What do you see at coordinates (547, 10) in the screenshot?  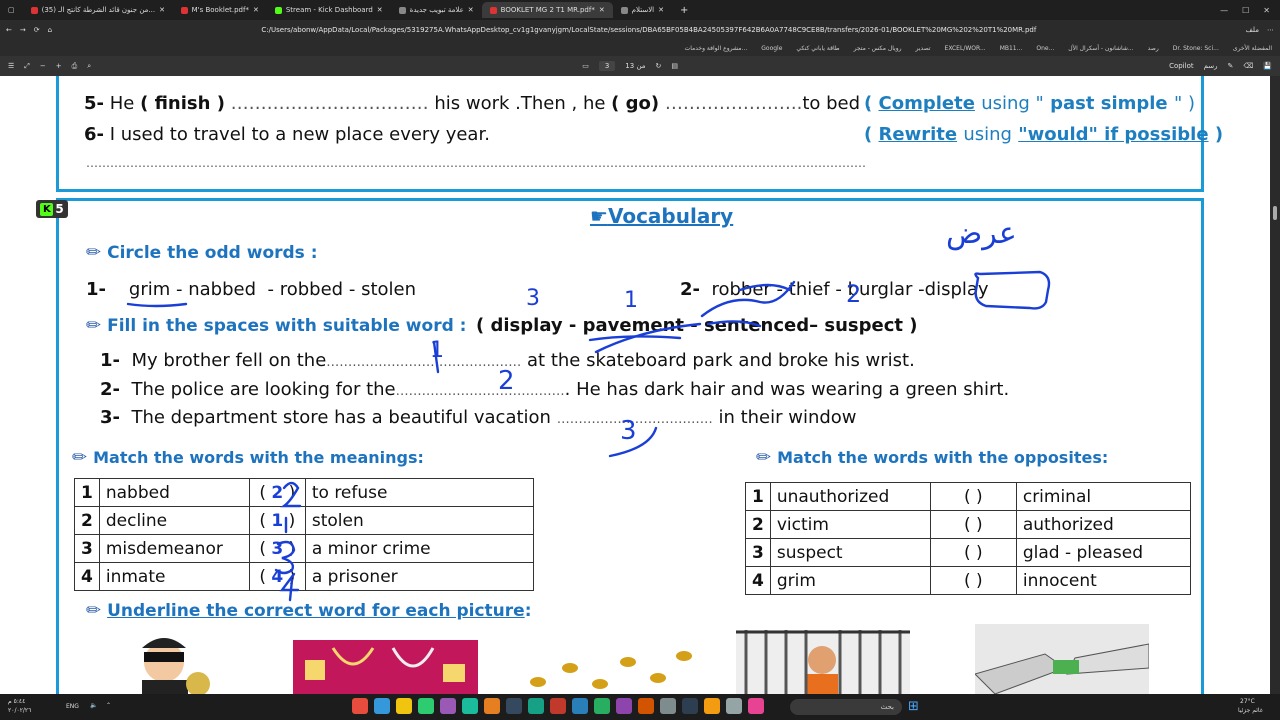 I see `browser-tab: BOOKLET MG 2 T1 MR.pdf* ✕` at bounding box center [547, 10].